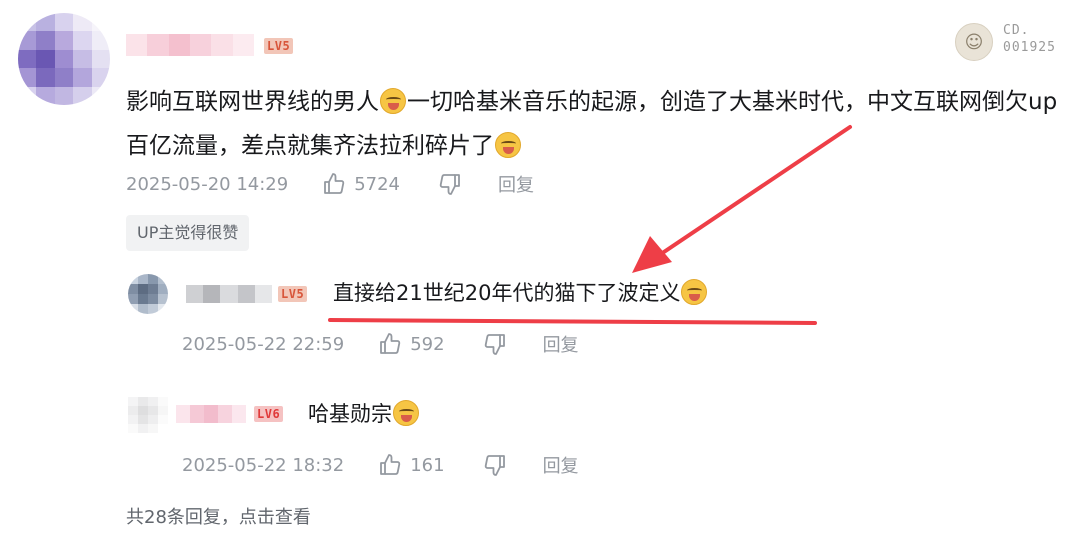 The width and height of the screenshot is (1080, 546). Describe the element at coordinates (652, 254) in the screenshot. I see `annotation-arrow-head` at that location.